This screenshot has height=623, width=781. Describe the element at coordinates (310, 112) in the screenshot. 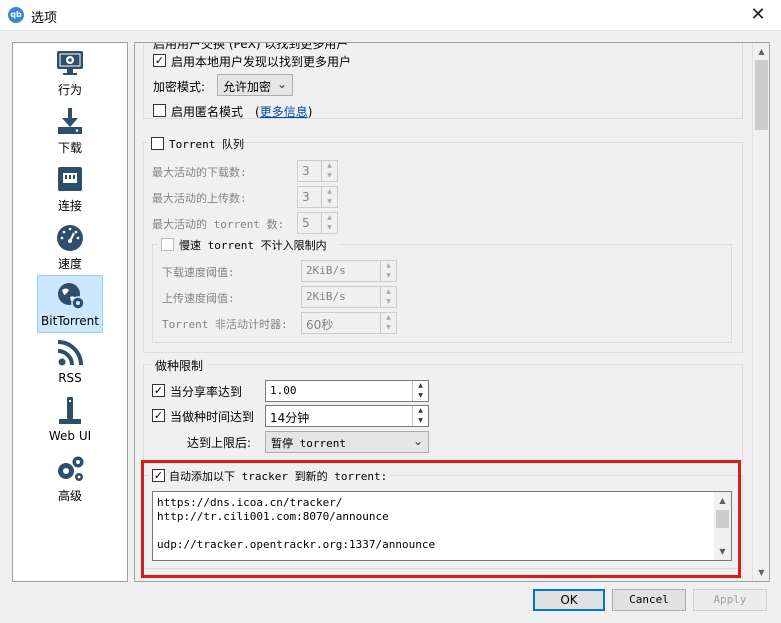

I see `more-info-paren-close: )` at that location.